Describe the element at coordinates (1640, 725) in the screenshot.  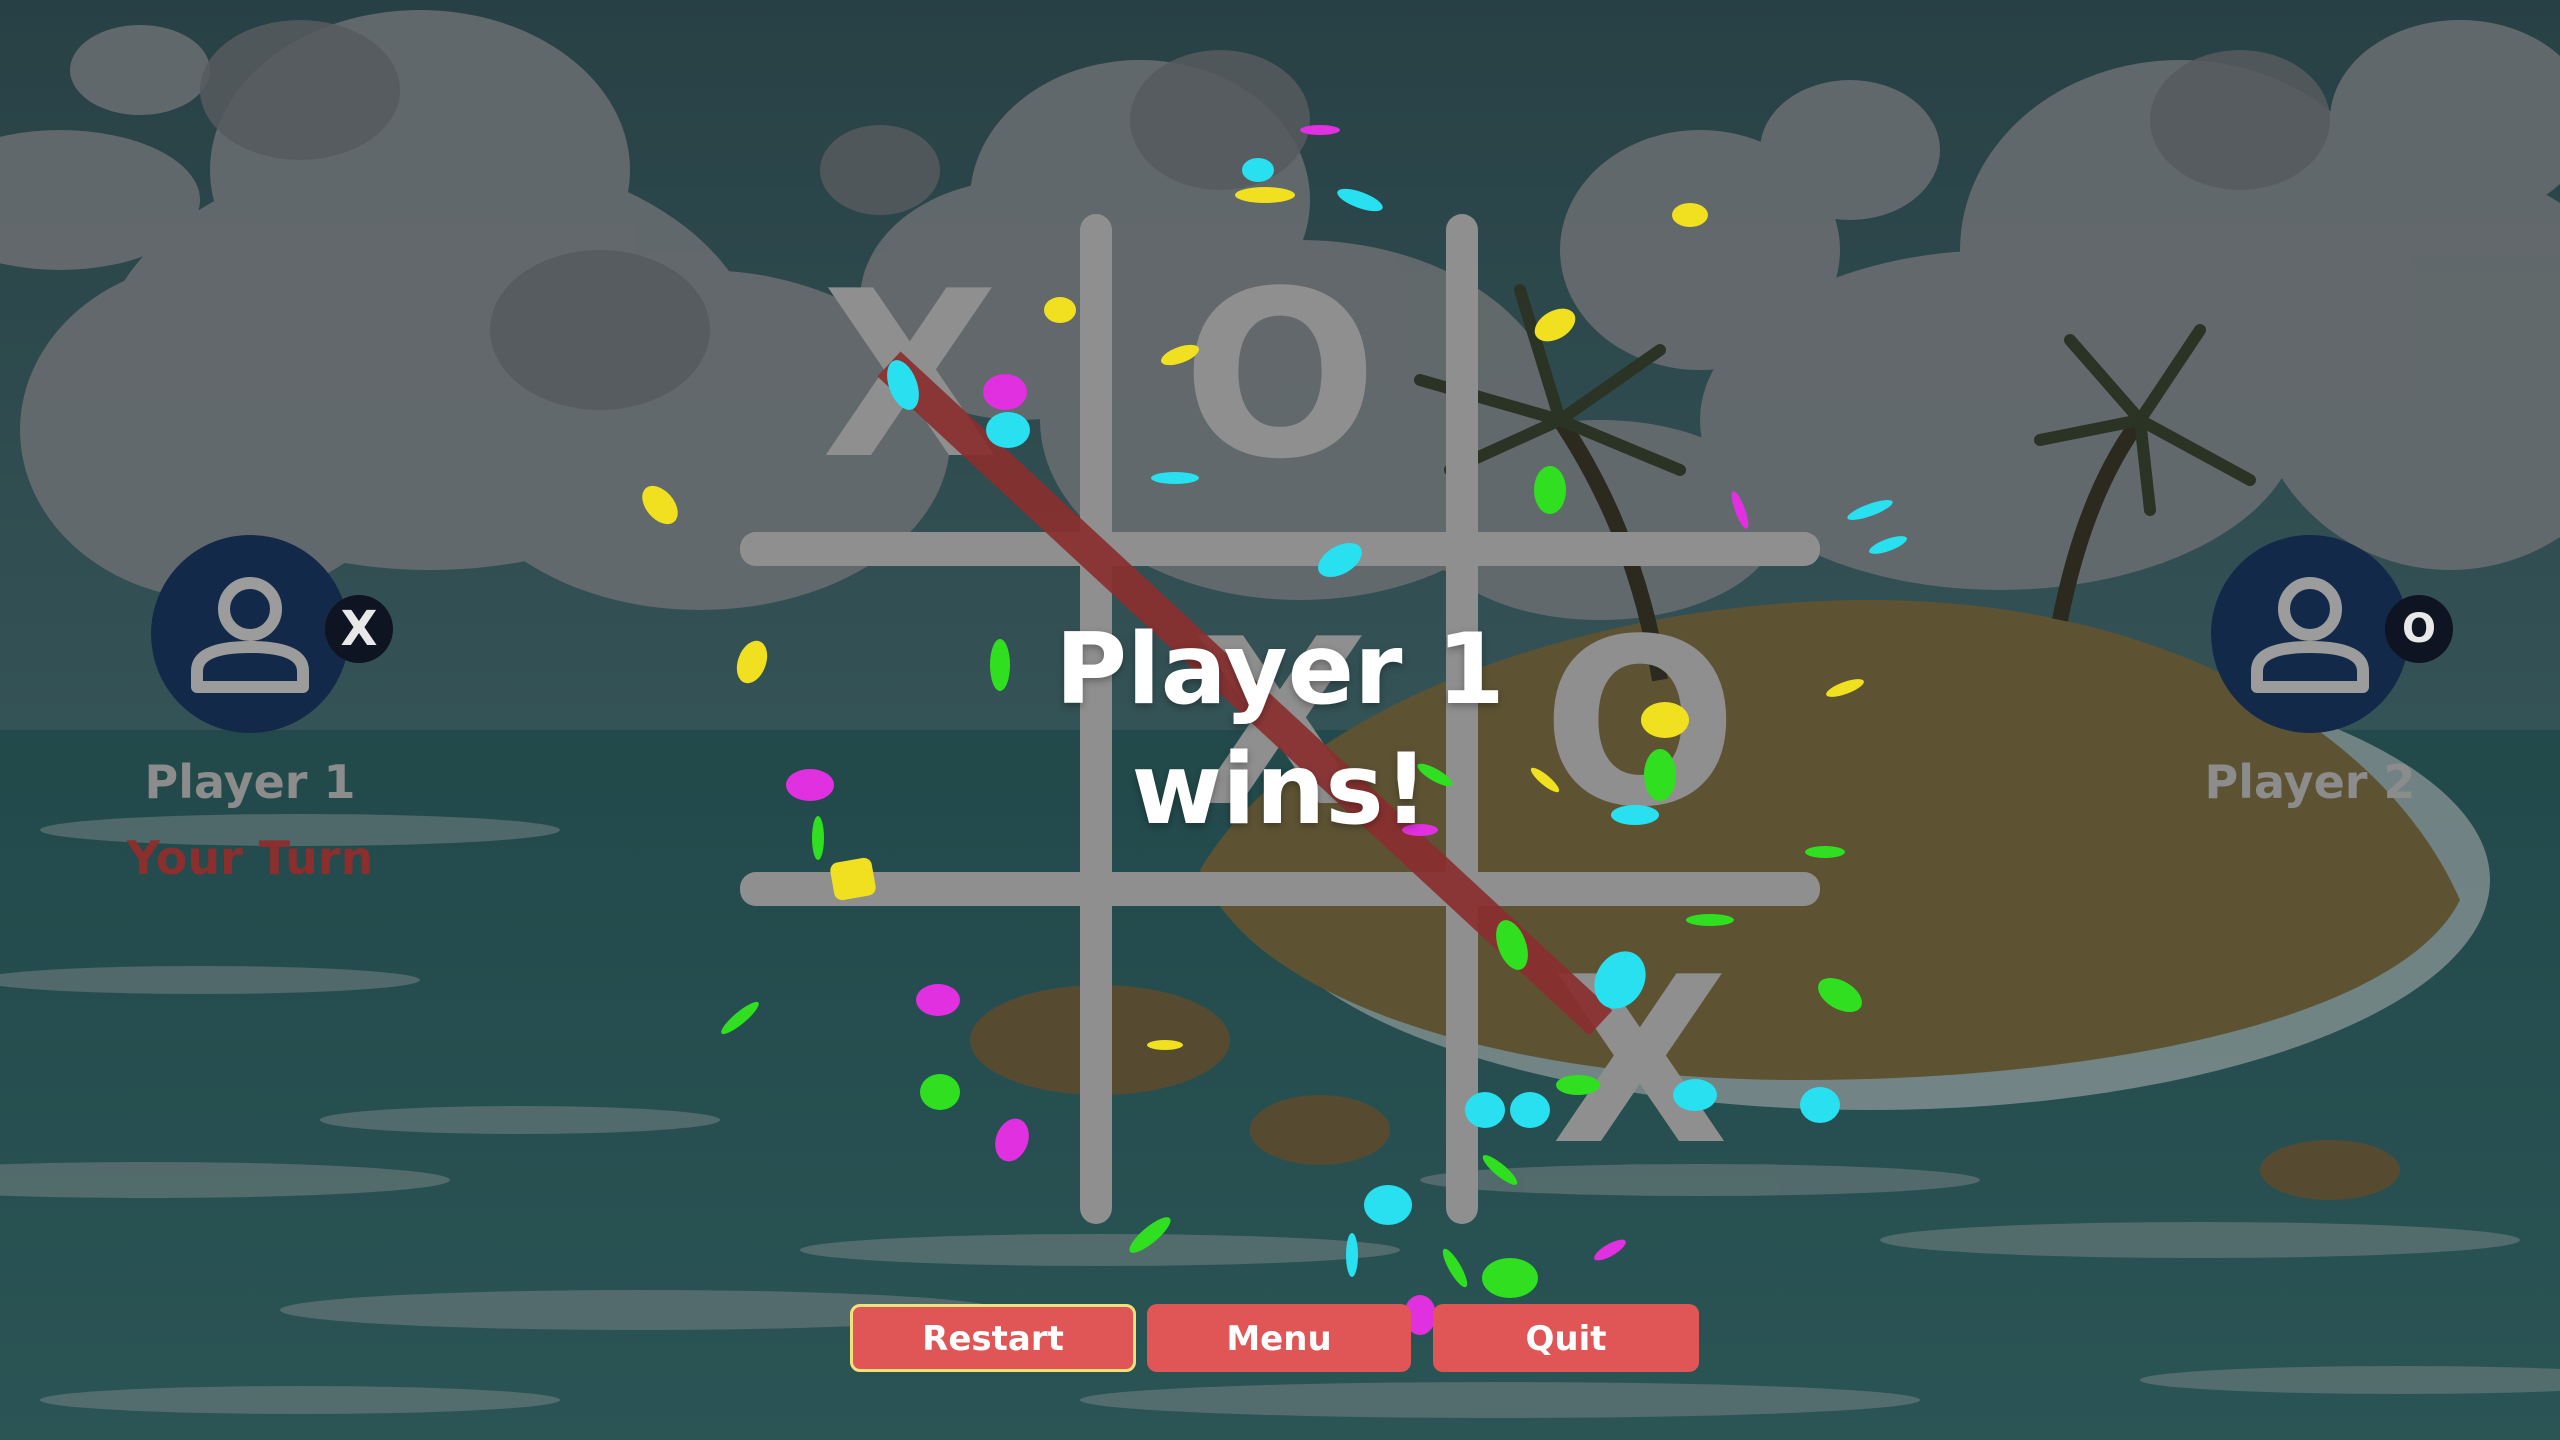
I see `cell-1-2: O` at that location.